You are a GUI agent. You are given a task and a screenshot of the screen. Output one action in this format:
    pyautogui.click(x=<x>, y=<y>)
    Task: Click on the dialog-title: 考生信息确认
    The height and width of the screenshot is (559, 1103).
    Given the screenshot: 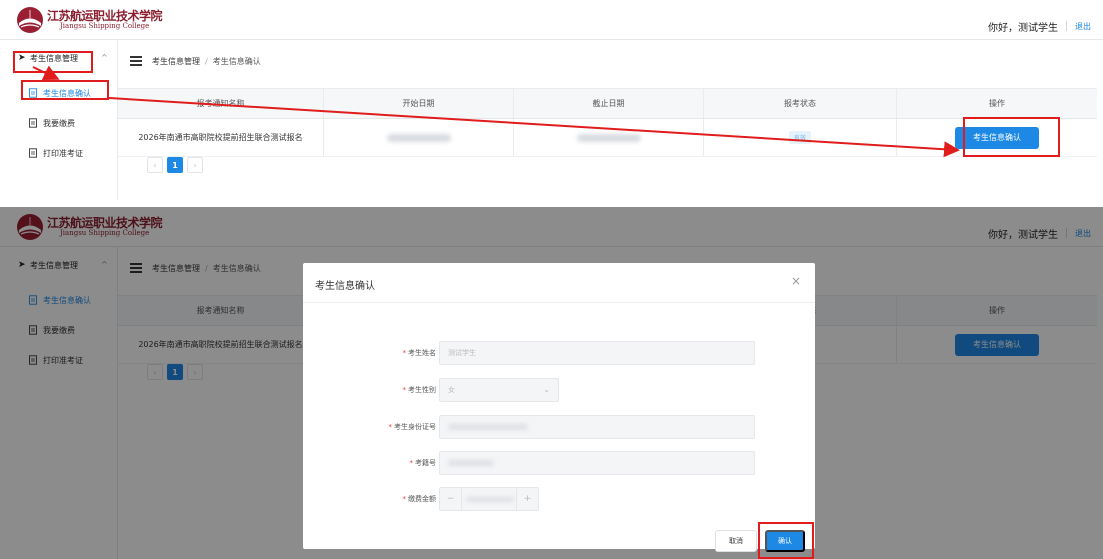 What is the action you would take?
    pyautogui.click(x=345, y=286)
    